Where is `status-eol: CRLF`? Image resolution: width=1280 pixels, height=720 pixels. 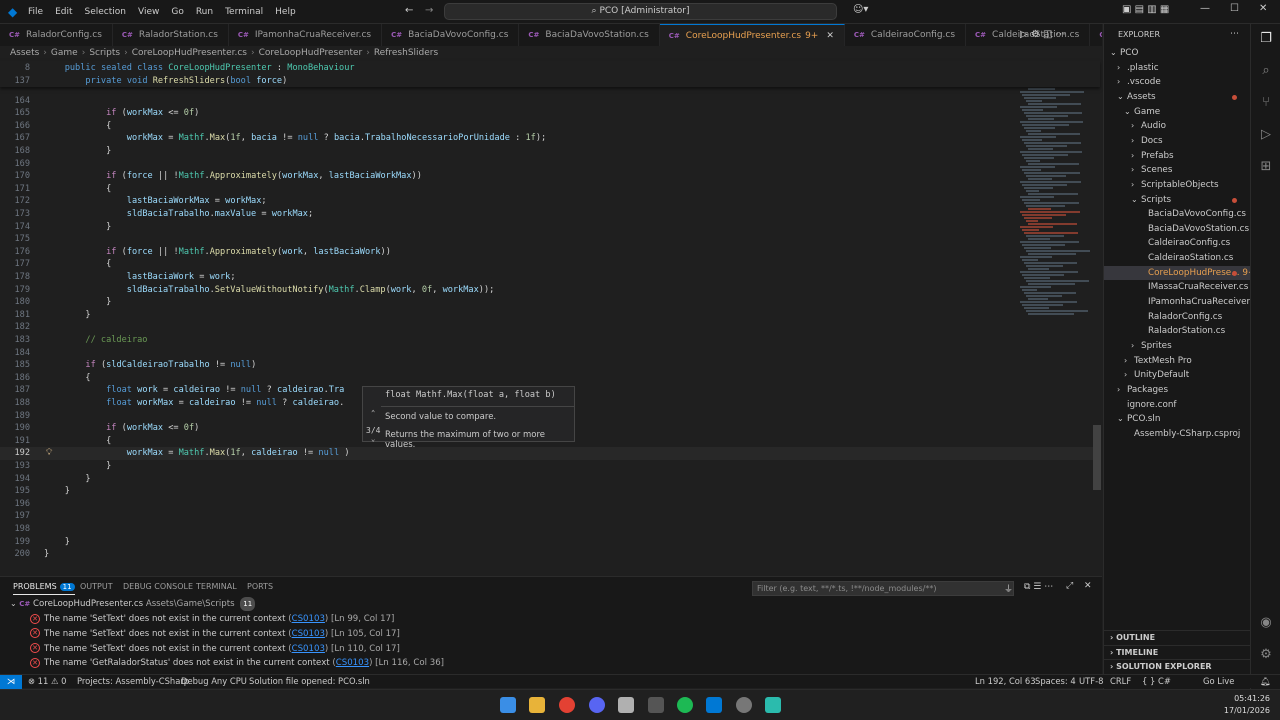
status-eol: CRLF is located at coordinates (1120, 681).